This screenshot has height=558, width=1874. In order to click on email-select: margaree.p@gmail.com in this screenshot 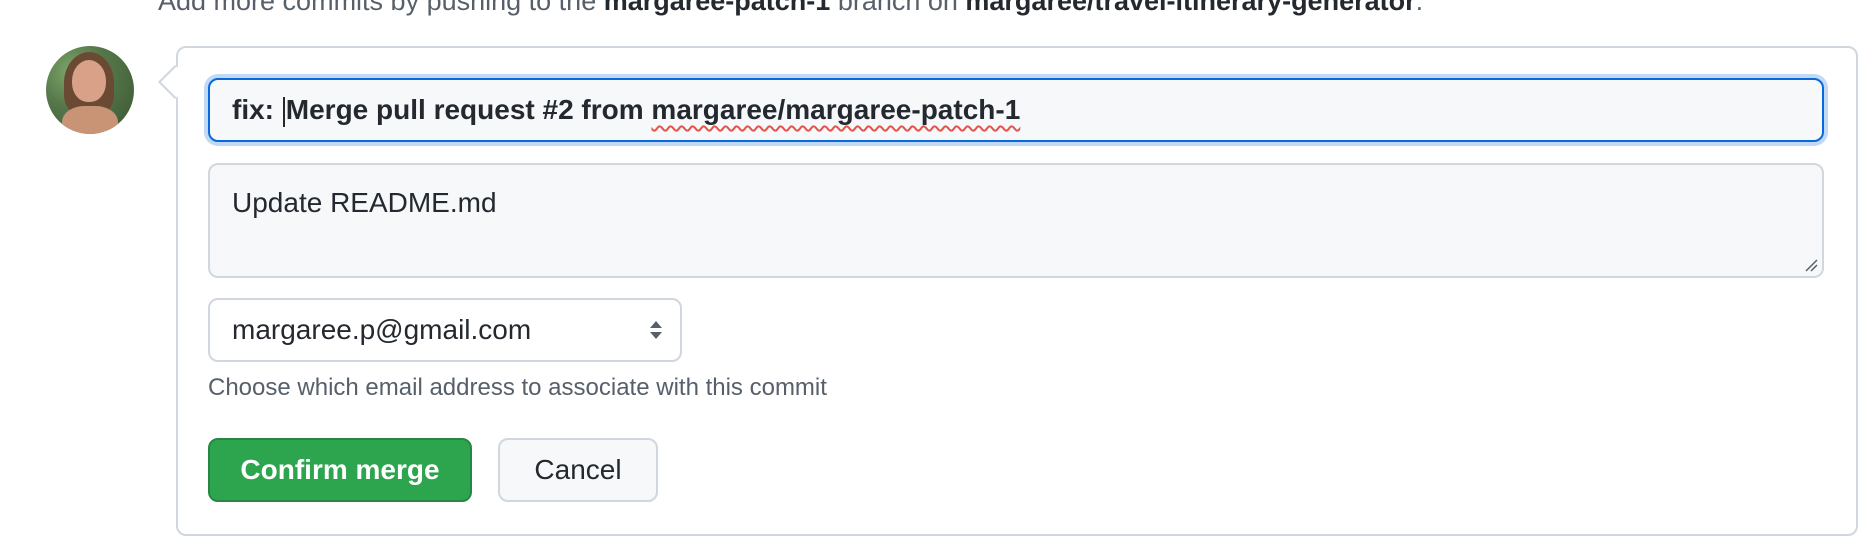, I will do `click(445, 330)`.